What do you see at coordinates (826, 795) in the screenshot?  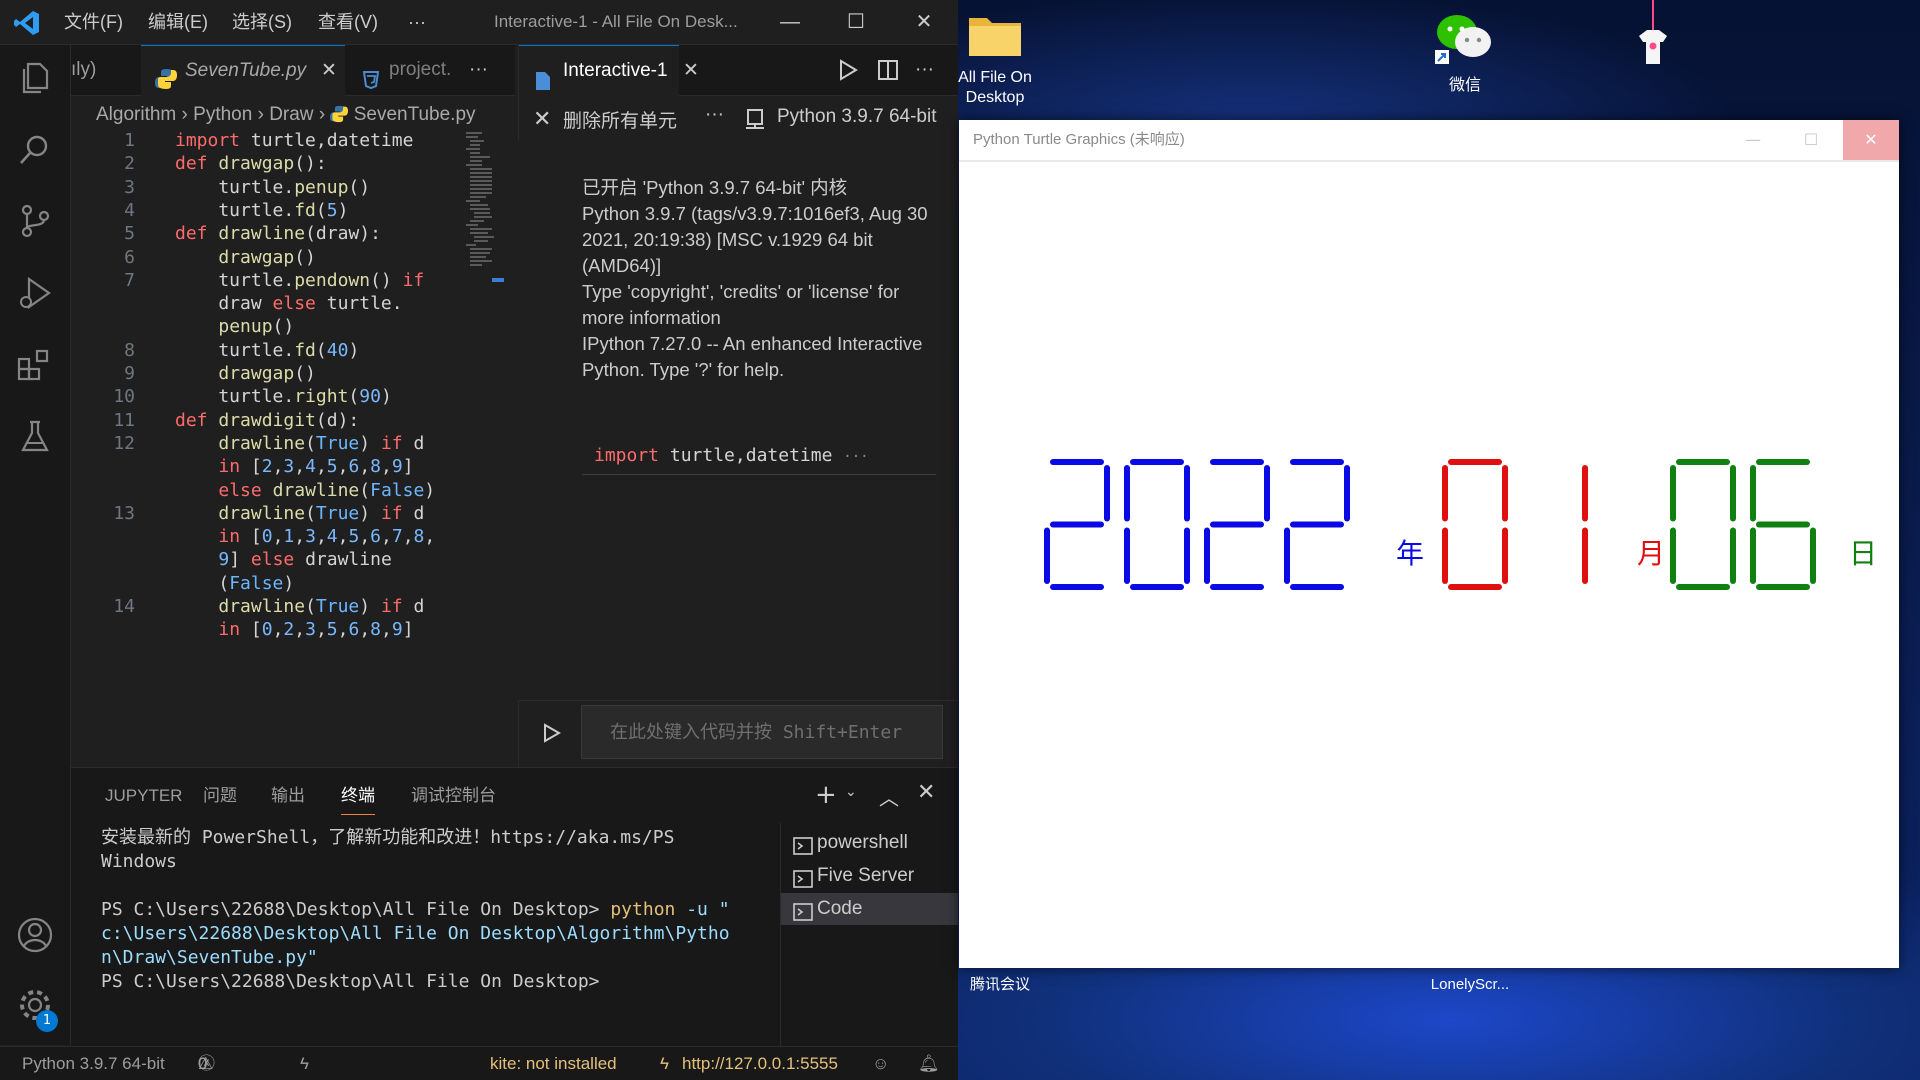 I see `add-terminal-icon: +` at bounding box center [826, 795].